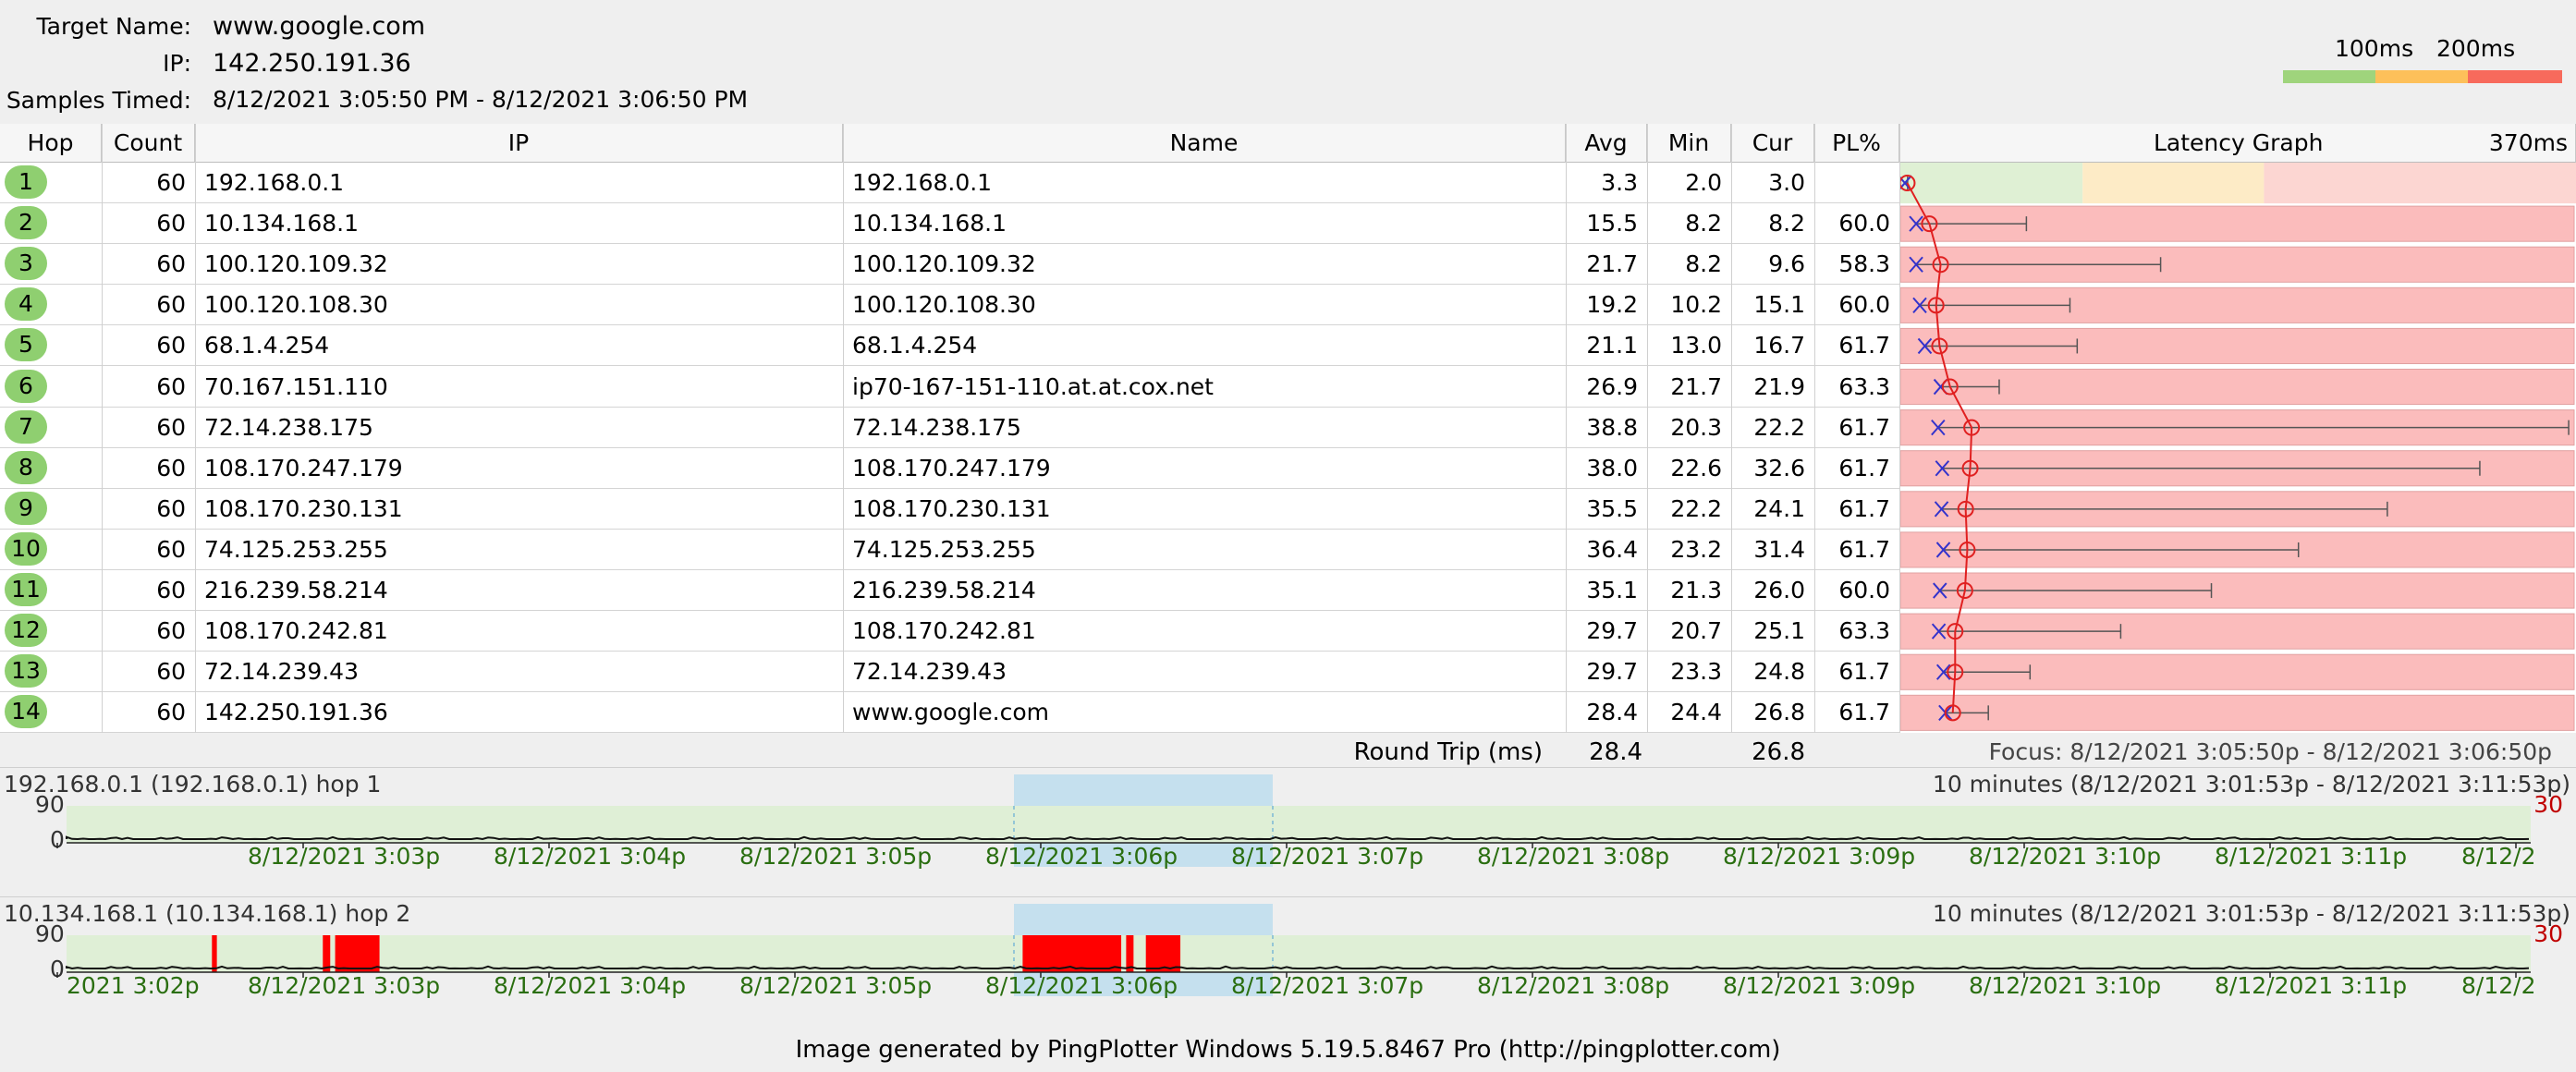 The image size is (2576, 1072). Describe the element at coordinates (296, 549) in the screenshot. I see `cell-ip: 74.125.253.255` at that location.